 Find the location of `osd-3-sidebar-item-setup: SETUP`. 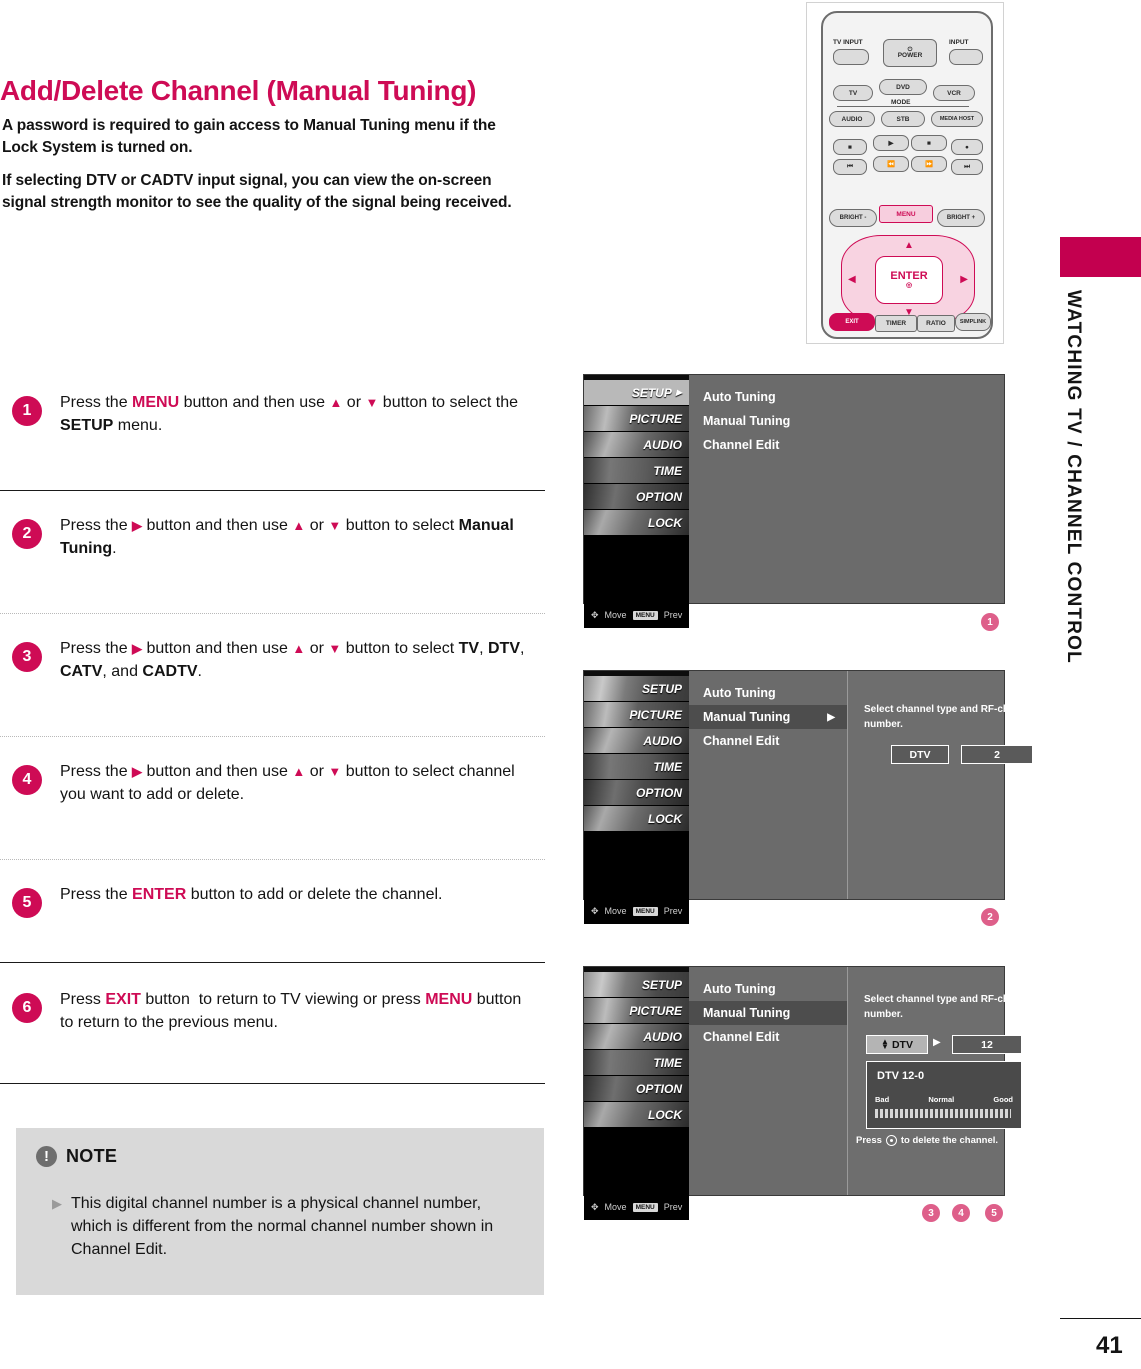

osd-3-sidebar-item-setup: SETUP is located at coordinates (636, 985).